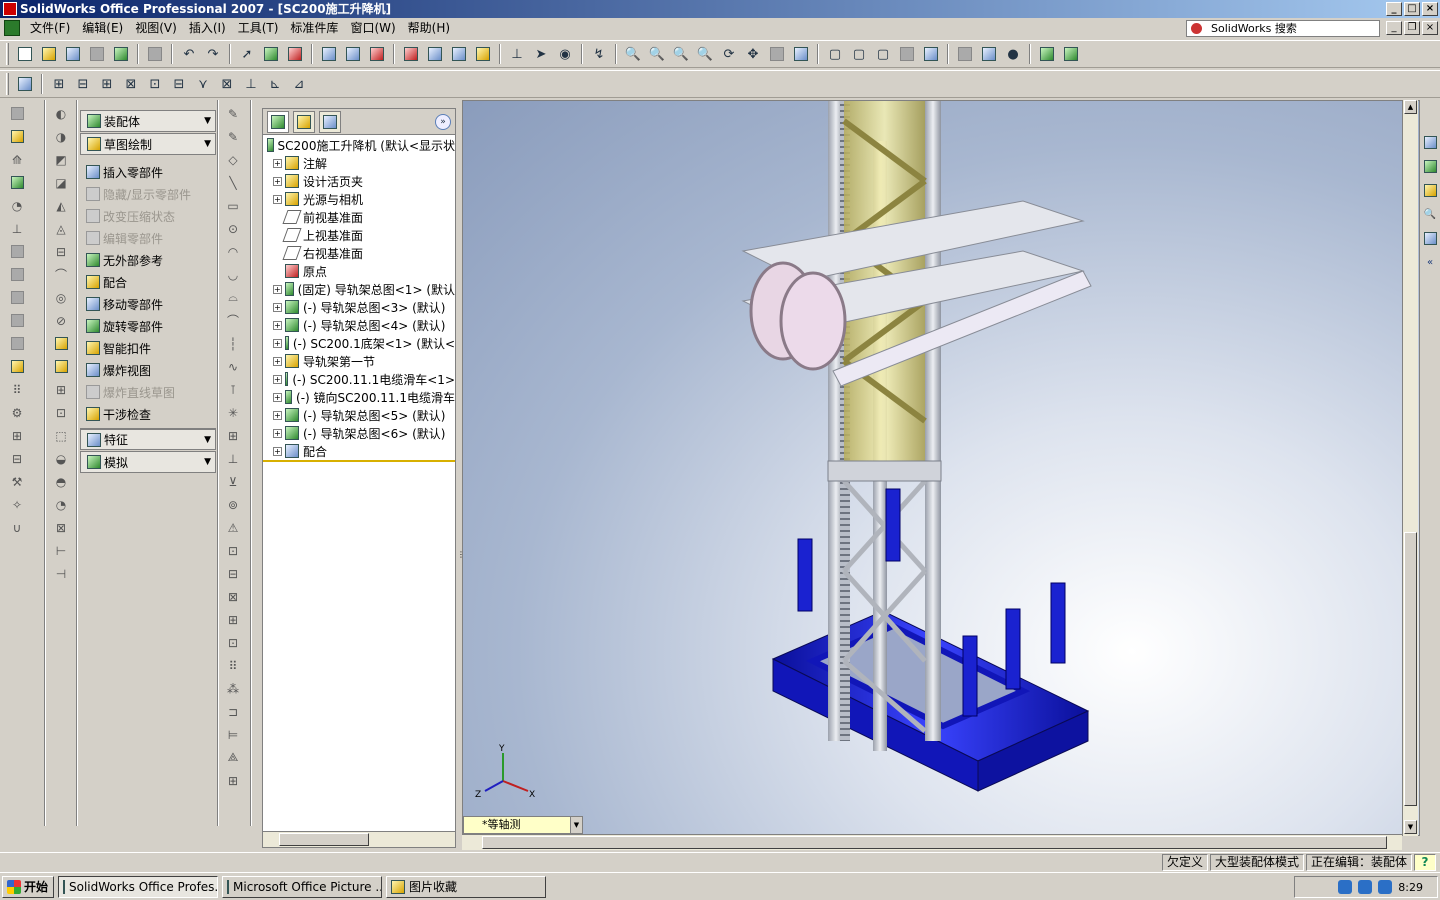  What do you see at coordinates (359, 361) in the screenshot?
I see `tree-item-rail-first-section: + 导轨架第一节` at bounding box center [359, 361].